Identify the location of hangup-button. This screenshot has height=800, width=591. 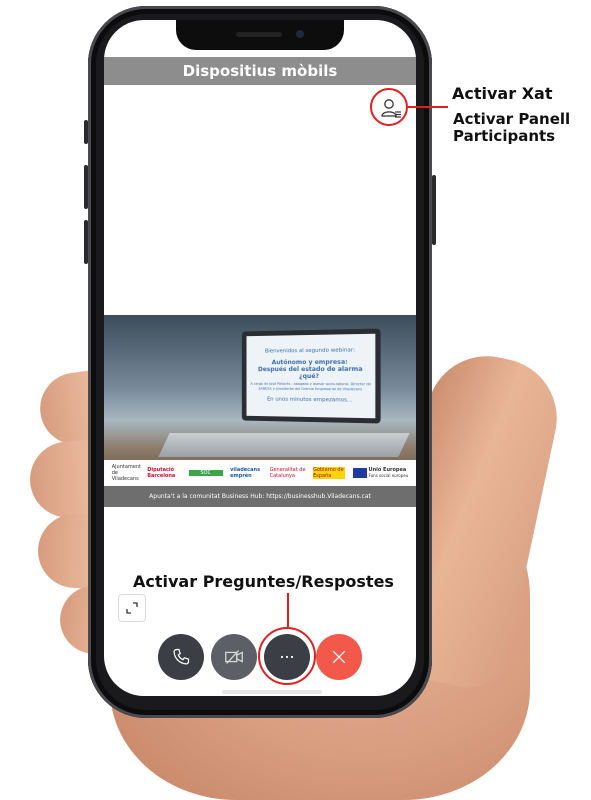
(339, 657).